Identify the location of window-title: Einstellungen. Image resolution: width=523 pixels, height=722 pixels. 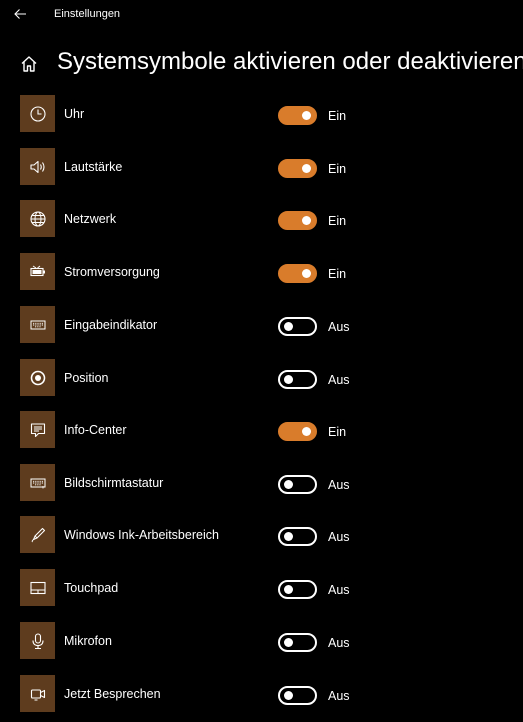
(87, 14).